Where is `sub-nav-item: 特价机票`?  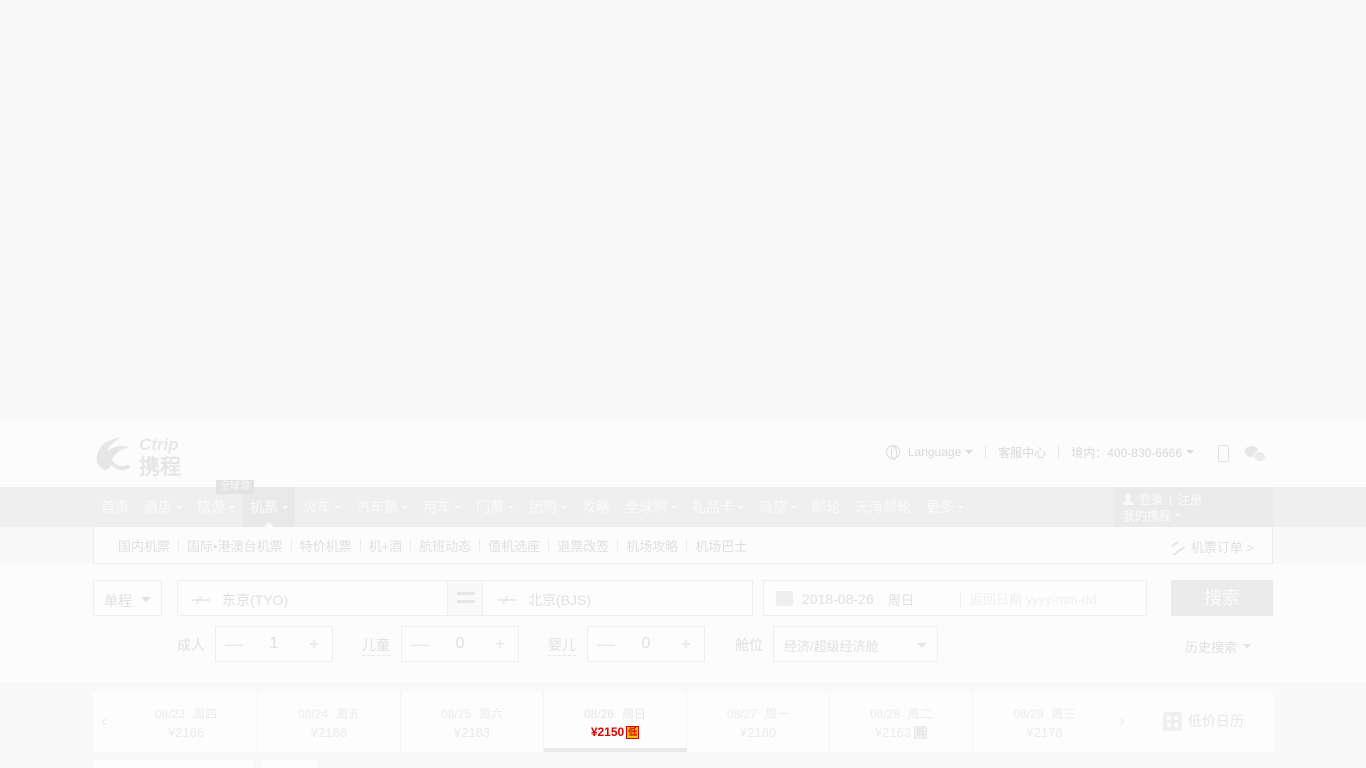 sub-nav-item: 特价机票 is located at coordinates (326, 545).